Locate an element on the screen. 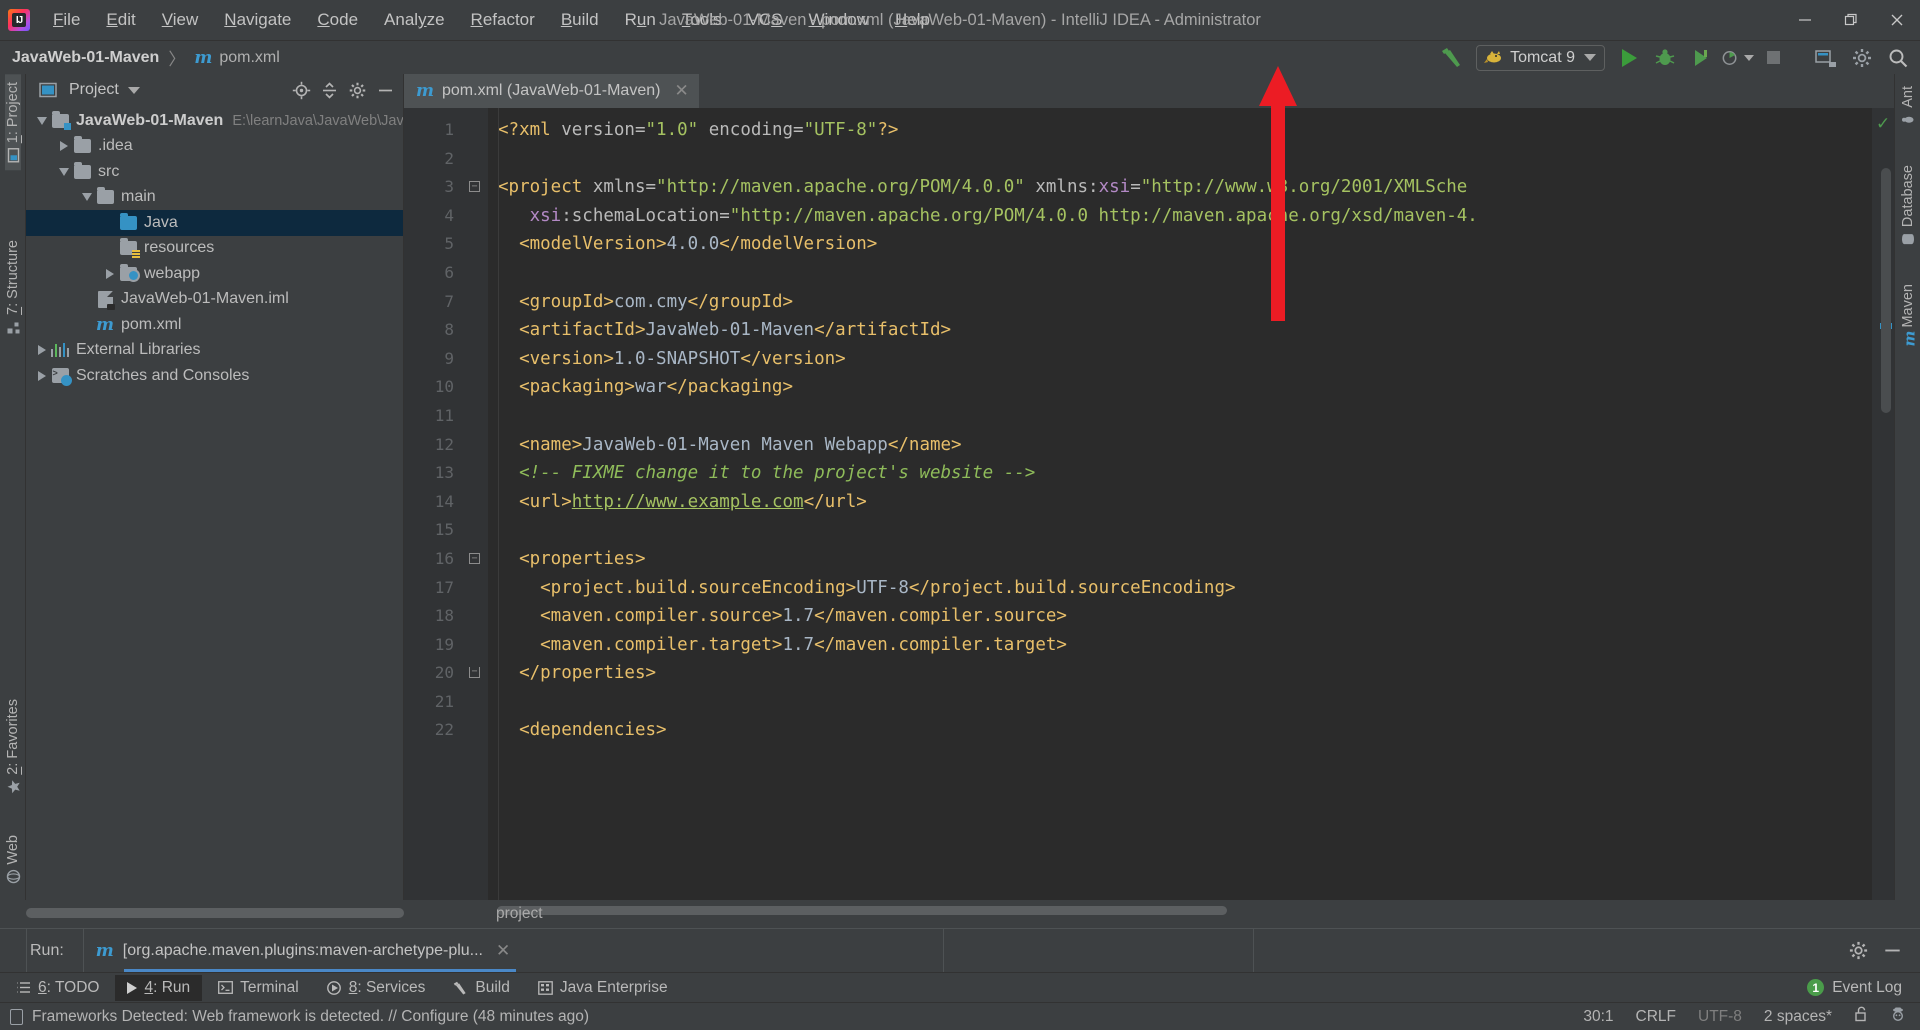 This screenshot has width=1920, height=1030. tool-window-services: 8: Services is located at coordinates (376, 988).